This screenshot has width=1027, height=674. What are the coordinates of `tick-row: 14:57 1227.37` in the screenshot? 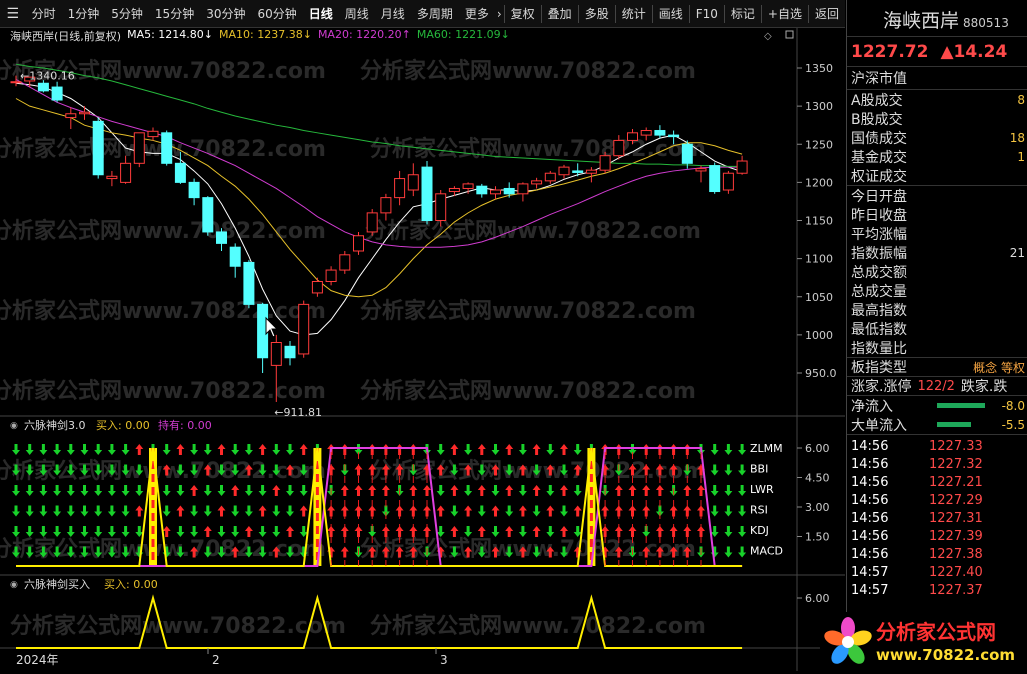 It's located at (917, 590).